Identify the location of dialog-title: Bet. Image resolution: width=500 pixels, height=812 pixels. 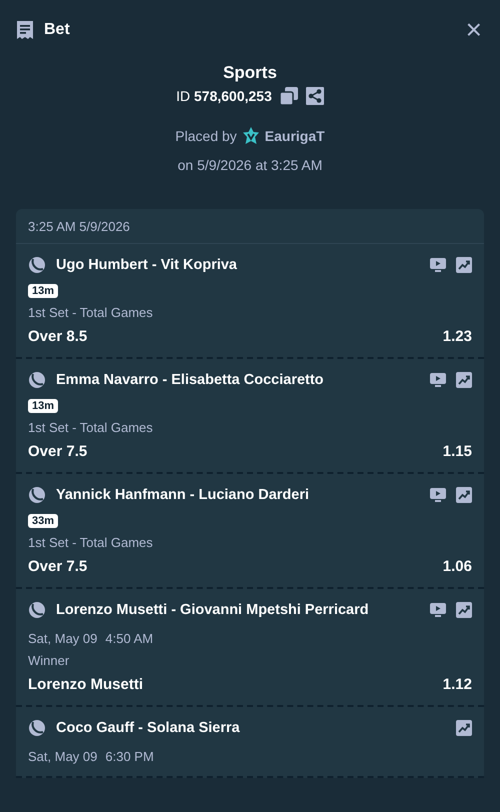
(57, 30).